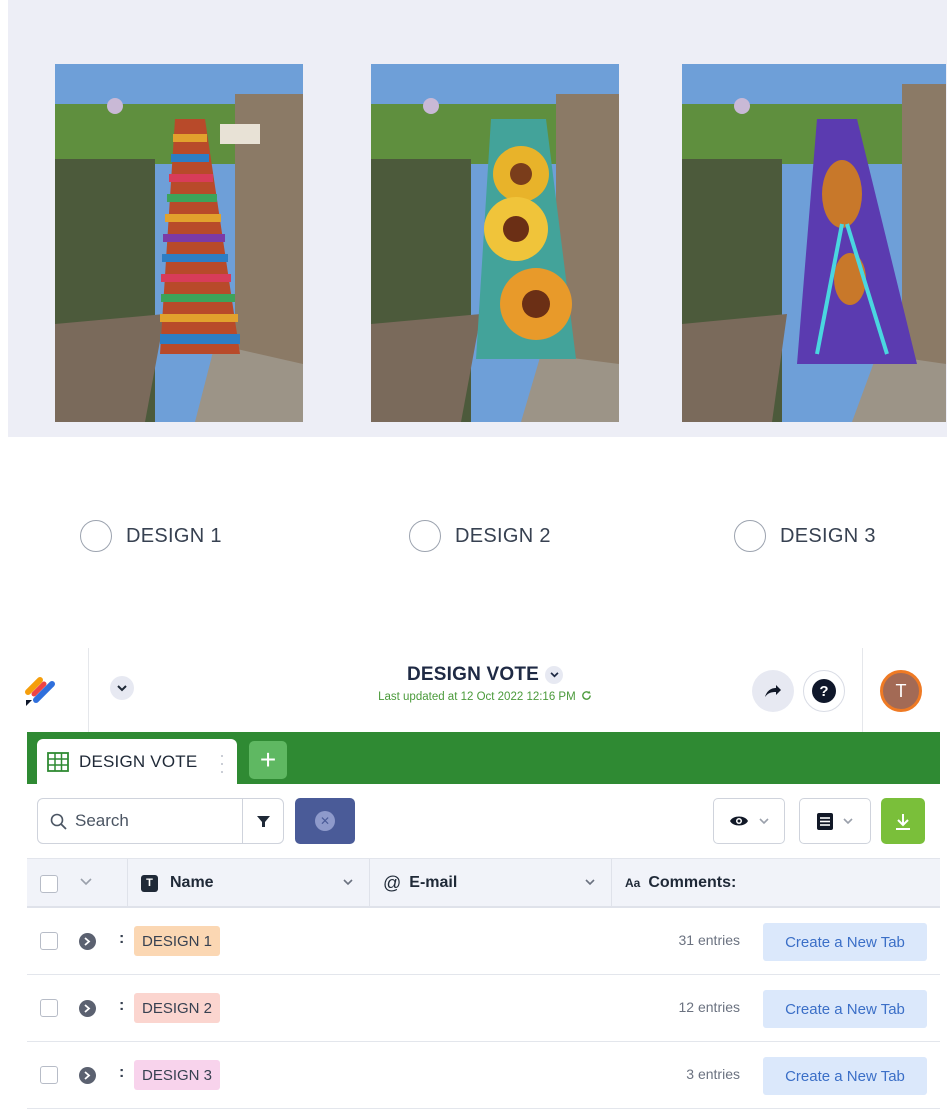 The width and height of the screenshot is (947, 1110). I want to click on layout-options-button, so click(835, 821).